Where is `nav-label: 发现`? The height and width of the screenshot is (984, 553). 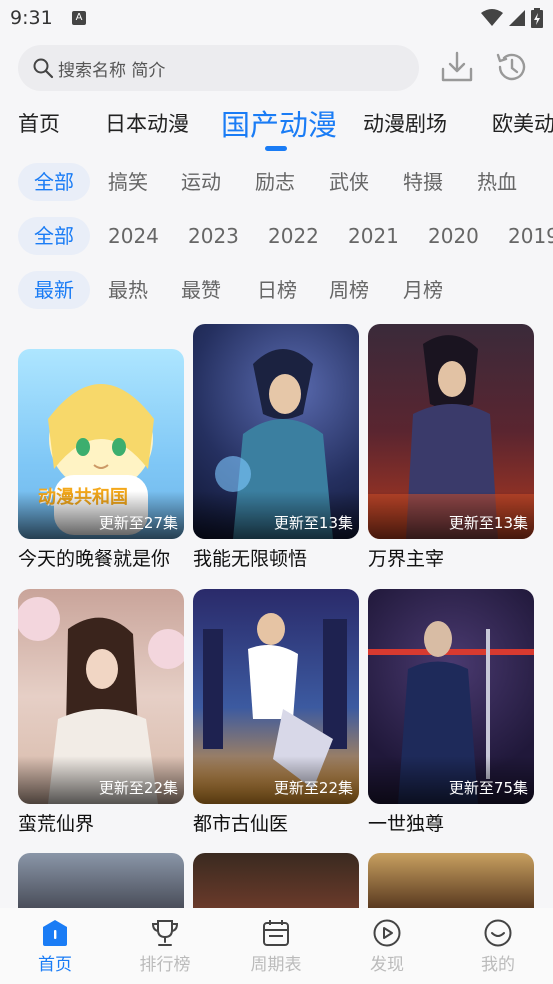
nav-label: 发现 is located at coordinates (387, 965).